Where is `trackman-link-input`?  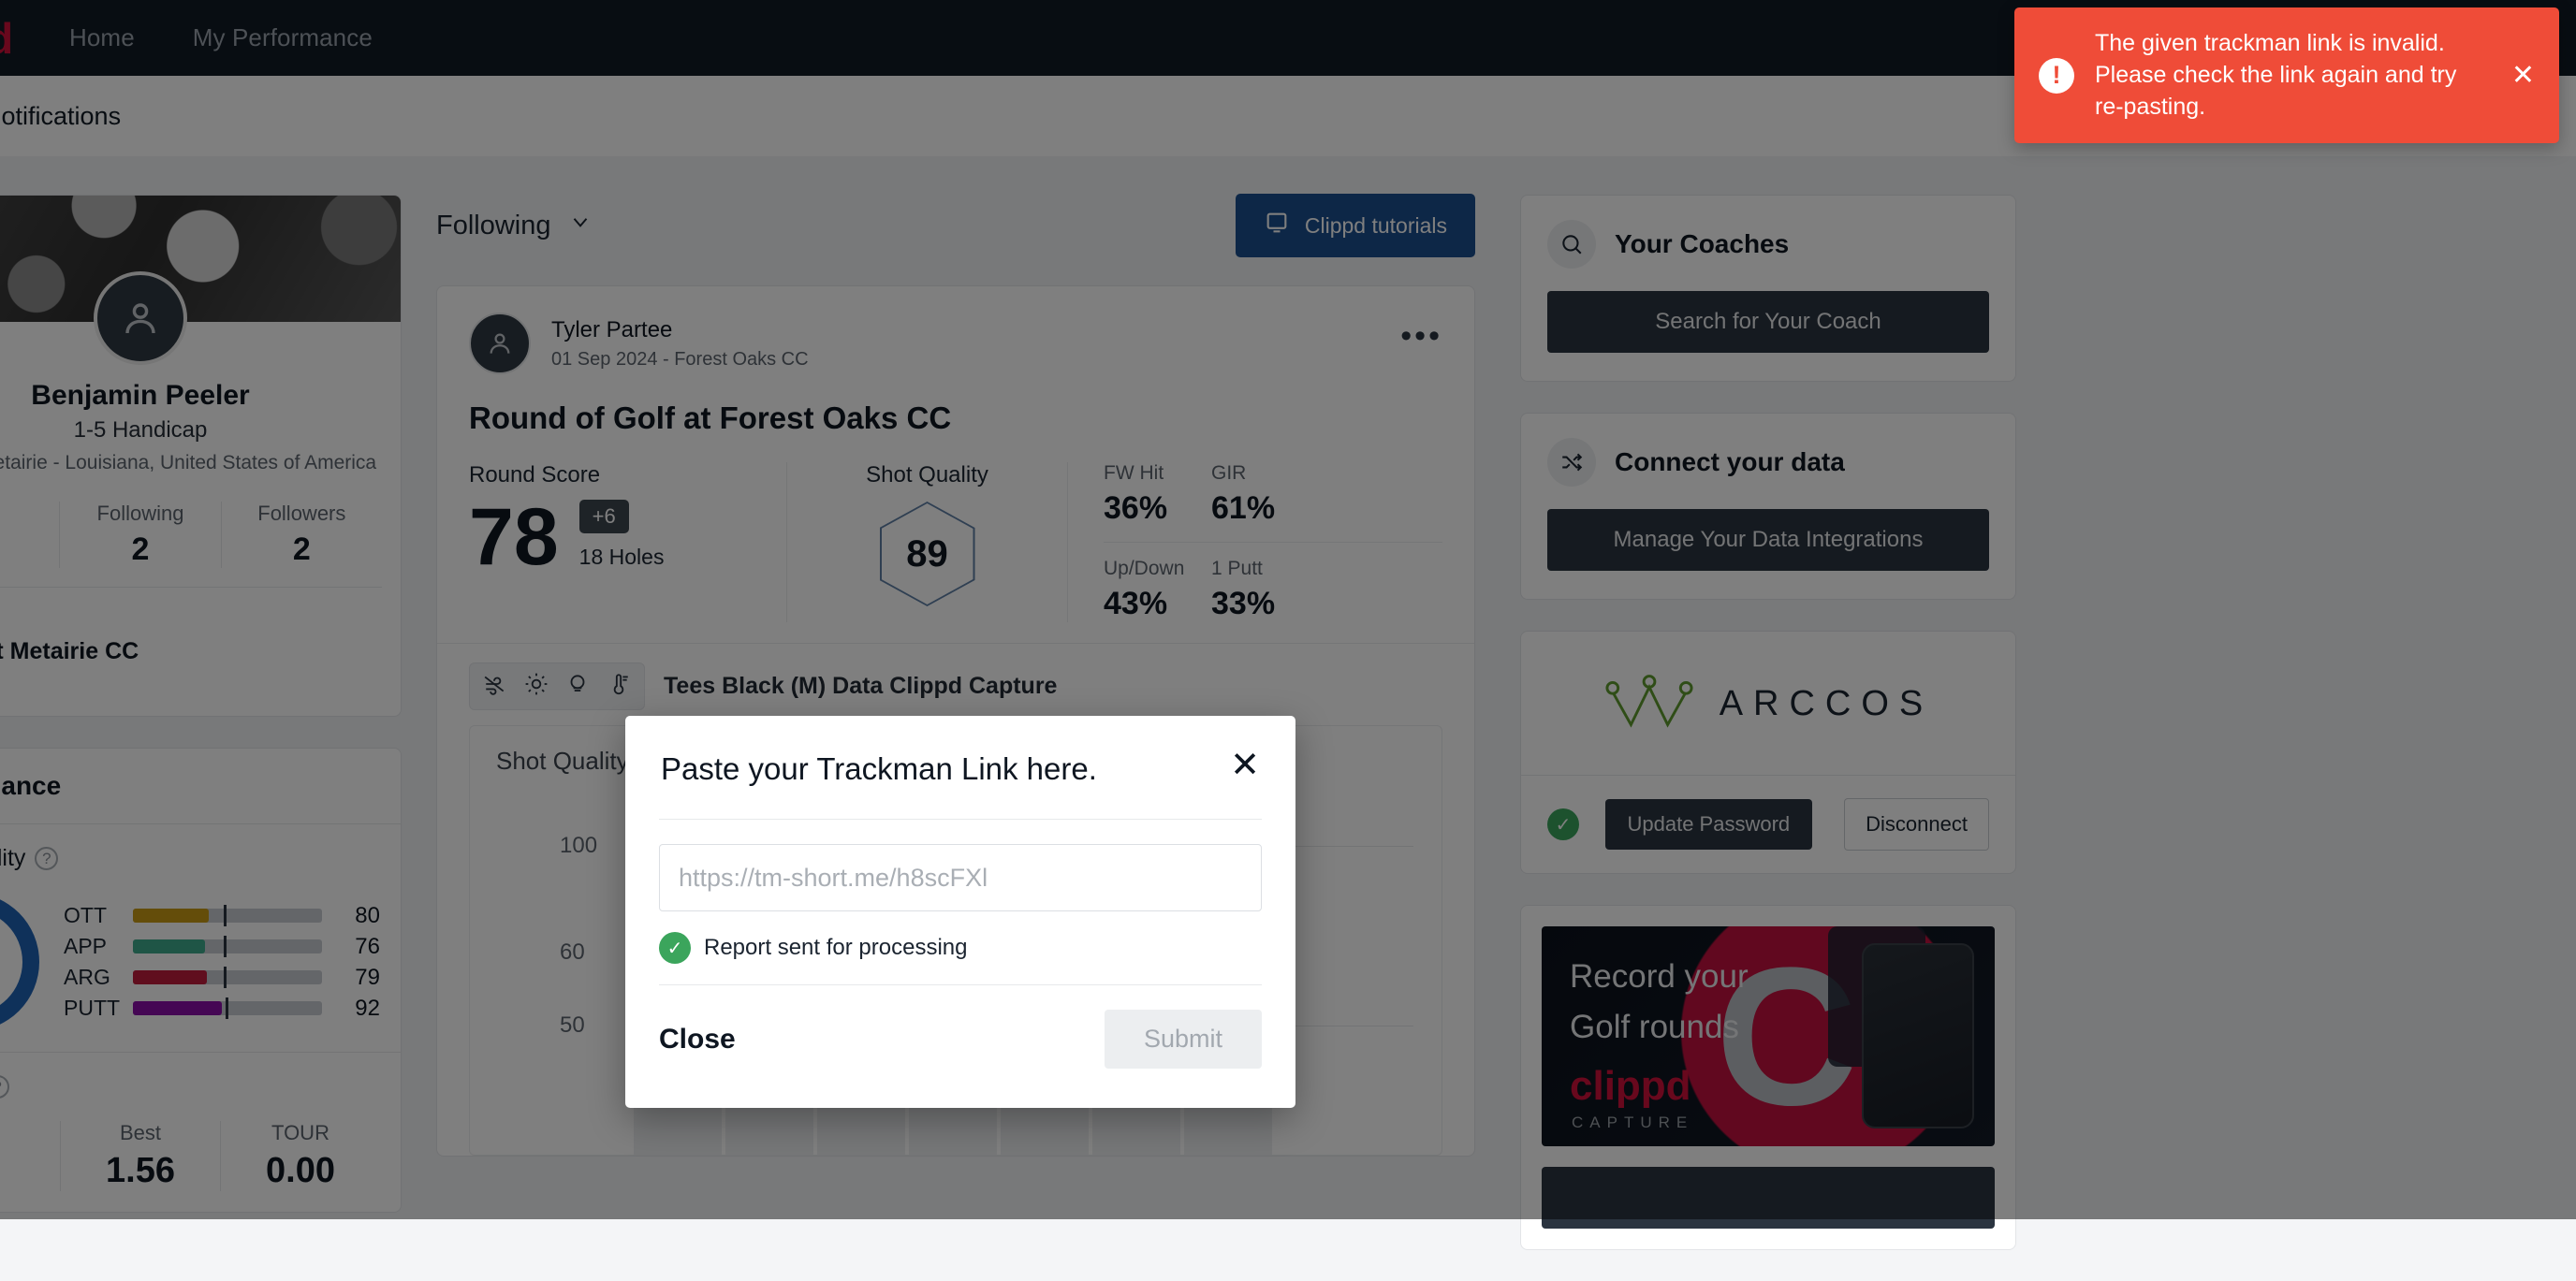 trackman-link-input is located at coordinates (961, 878).